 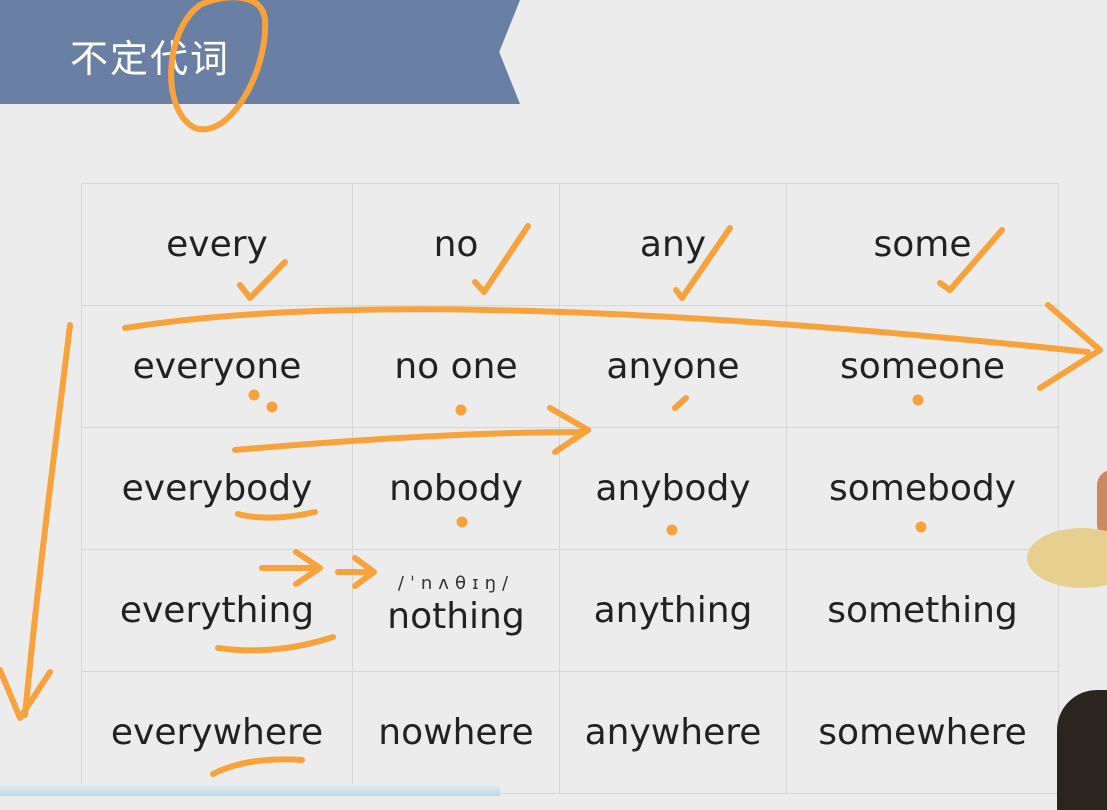 I want to click on table-cell-nothing: /ˈnʌθɪŋ/ nothing, so click(x=456, y=610).